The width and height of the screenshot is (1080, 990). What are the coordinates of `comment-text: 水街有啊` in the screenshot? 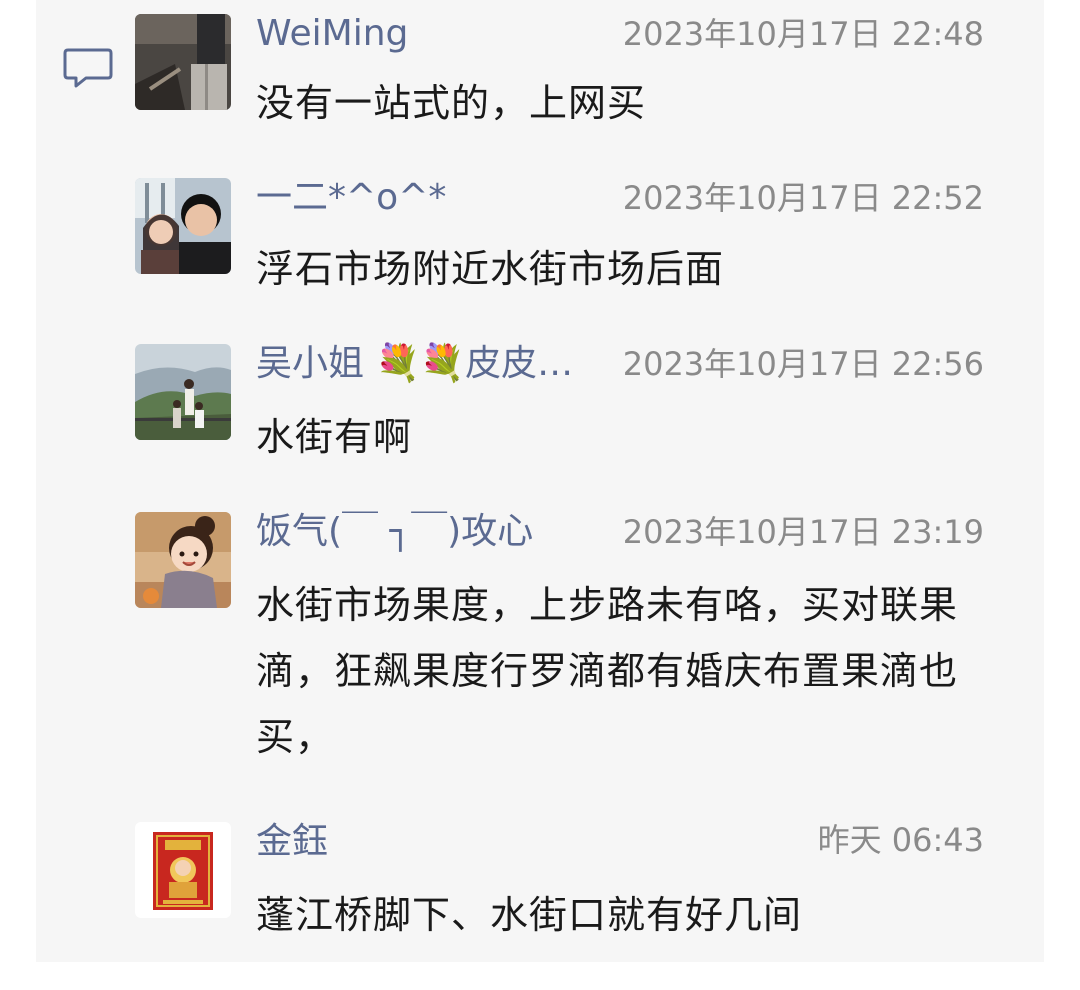 It's located at (334, 437).